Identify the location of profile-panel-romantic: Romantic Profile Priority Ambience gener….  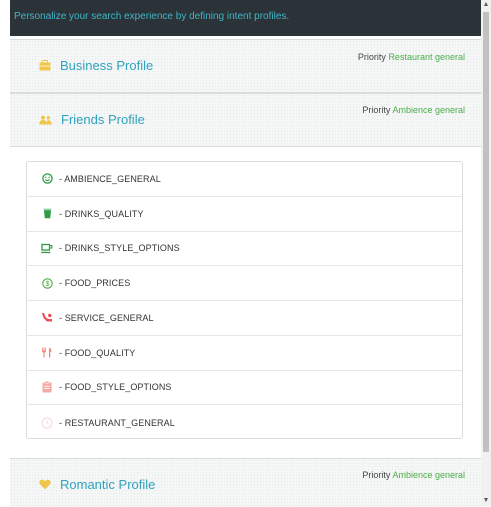
(245, 482).